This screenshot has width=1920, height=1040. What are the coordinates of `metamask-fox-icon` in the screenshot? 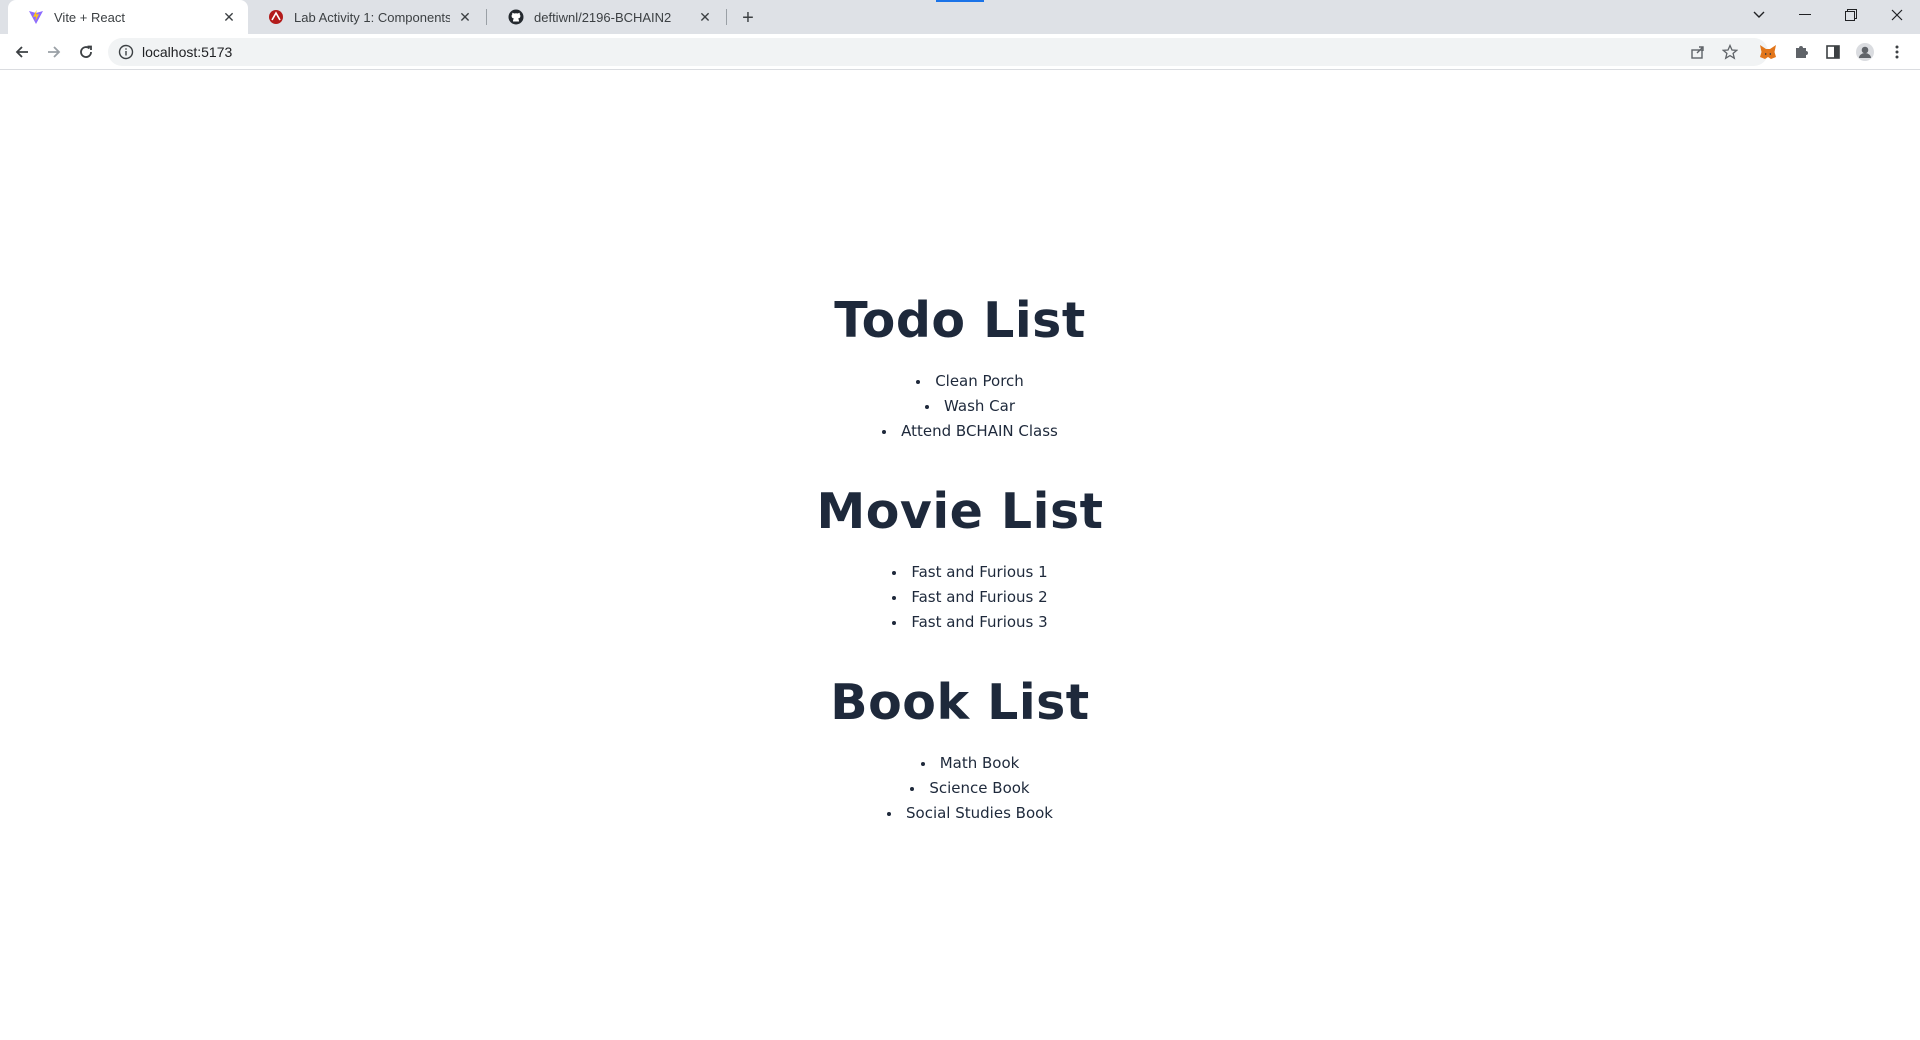 It's located at (1768, 52).